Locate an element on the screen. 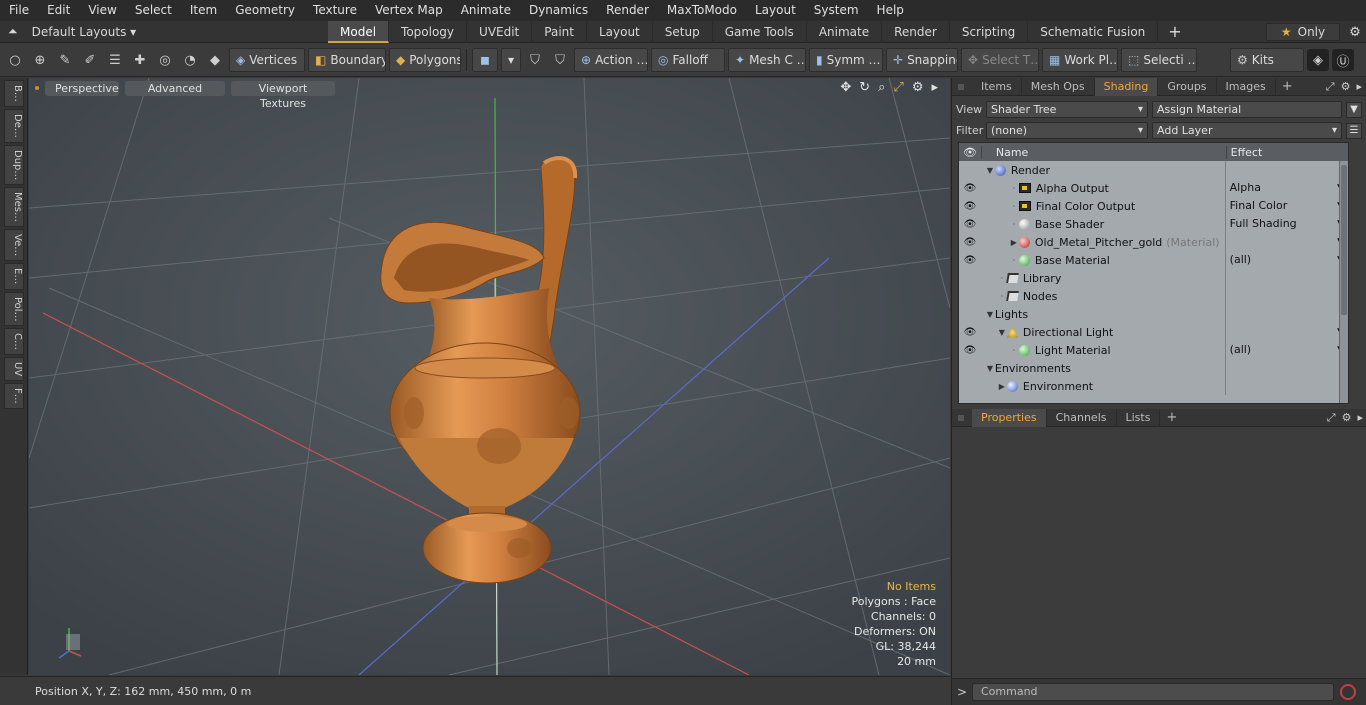 The height and width of the screenshot is (705, 1366). unity-icon: ◈ is located at coordinates (1318, 60).